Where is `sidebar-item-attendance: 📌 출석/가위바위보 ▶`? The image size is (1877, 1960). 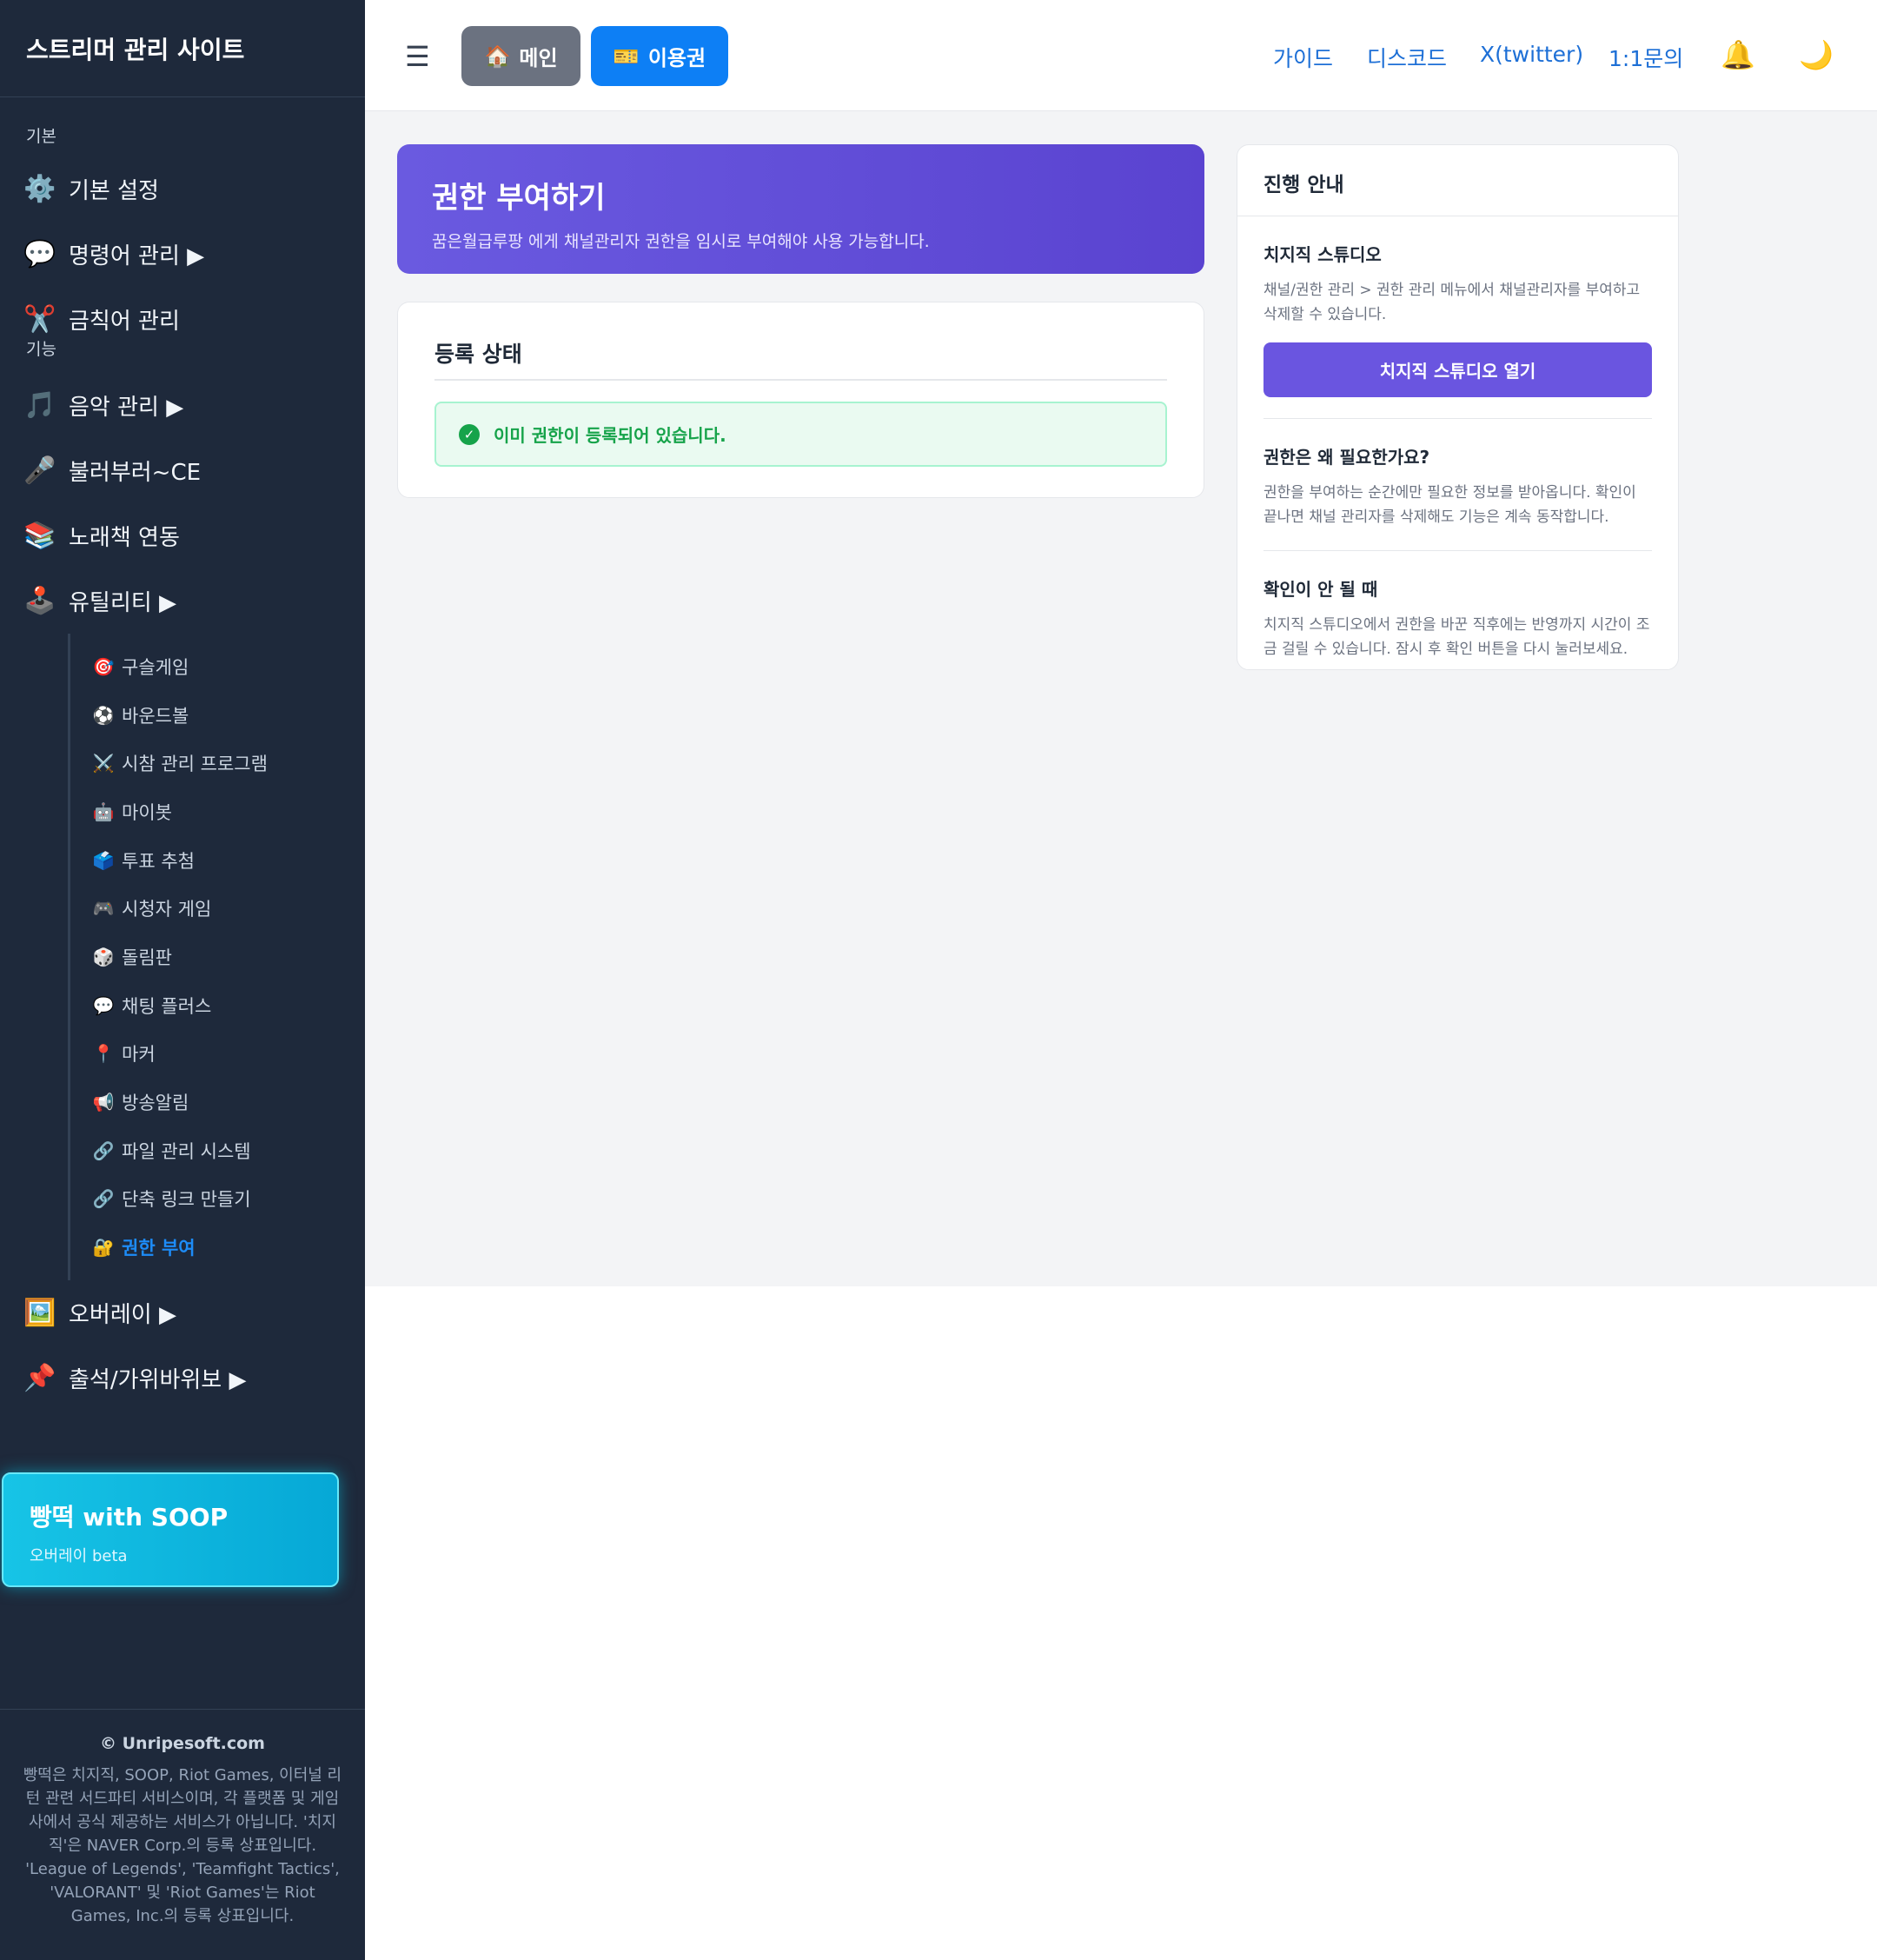 sidebar-item-attendance: 📌 출석/가위바위보 ▶ is located at coordinates (182, 1378).